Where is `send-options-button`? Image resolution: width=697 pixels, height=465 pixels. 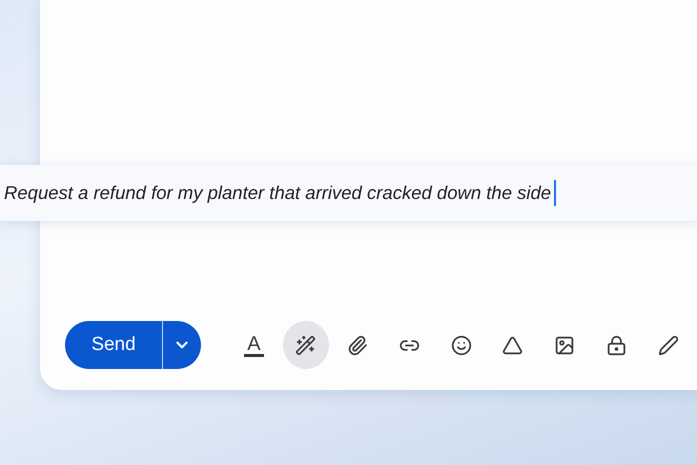 send-options-button is located at coordinates (182, 345).